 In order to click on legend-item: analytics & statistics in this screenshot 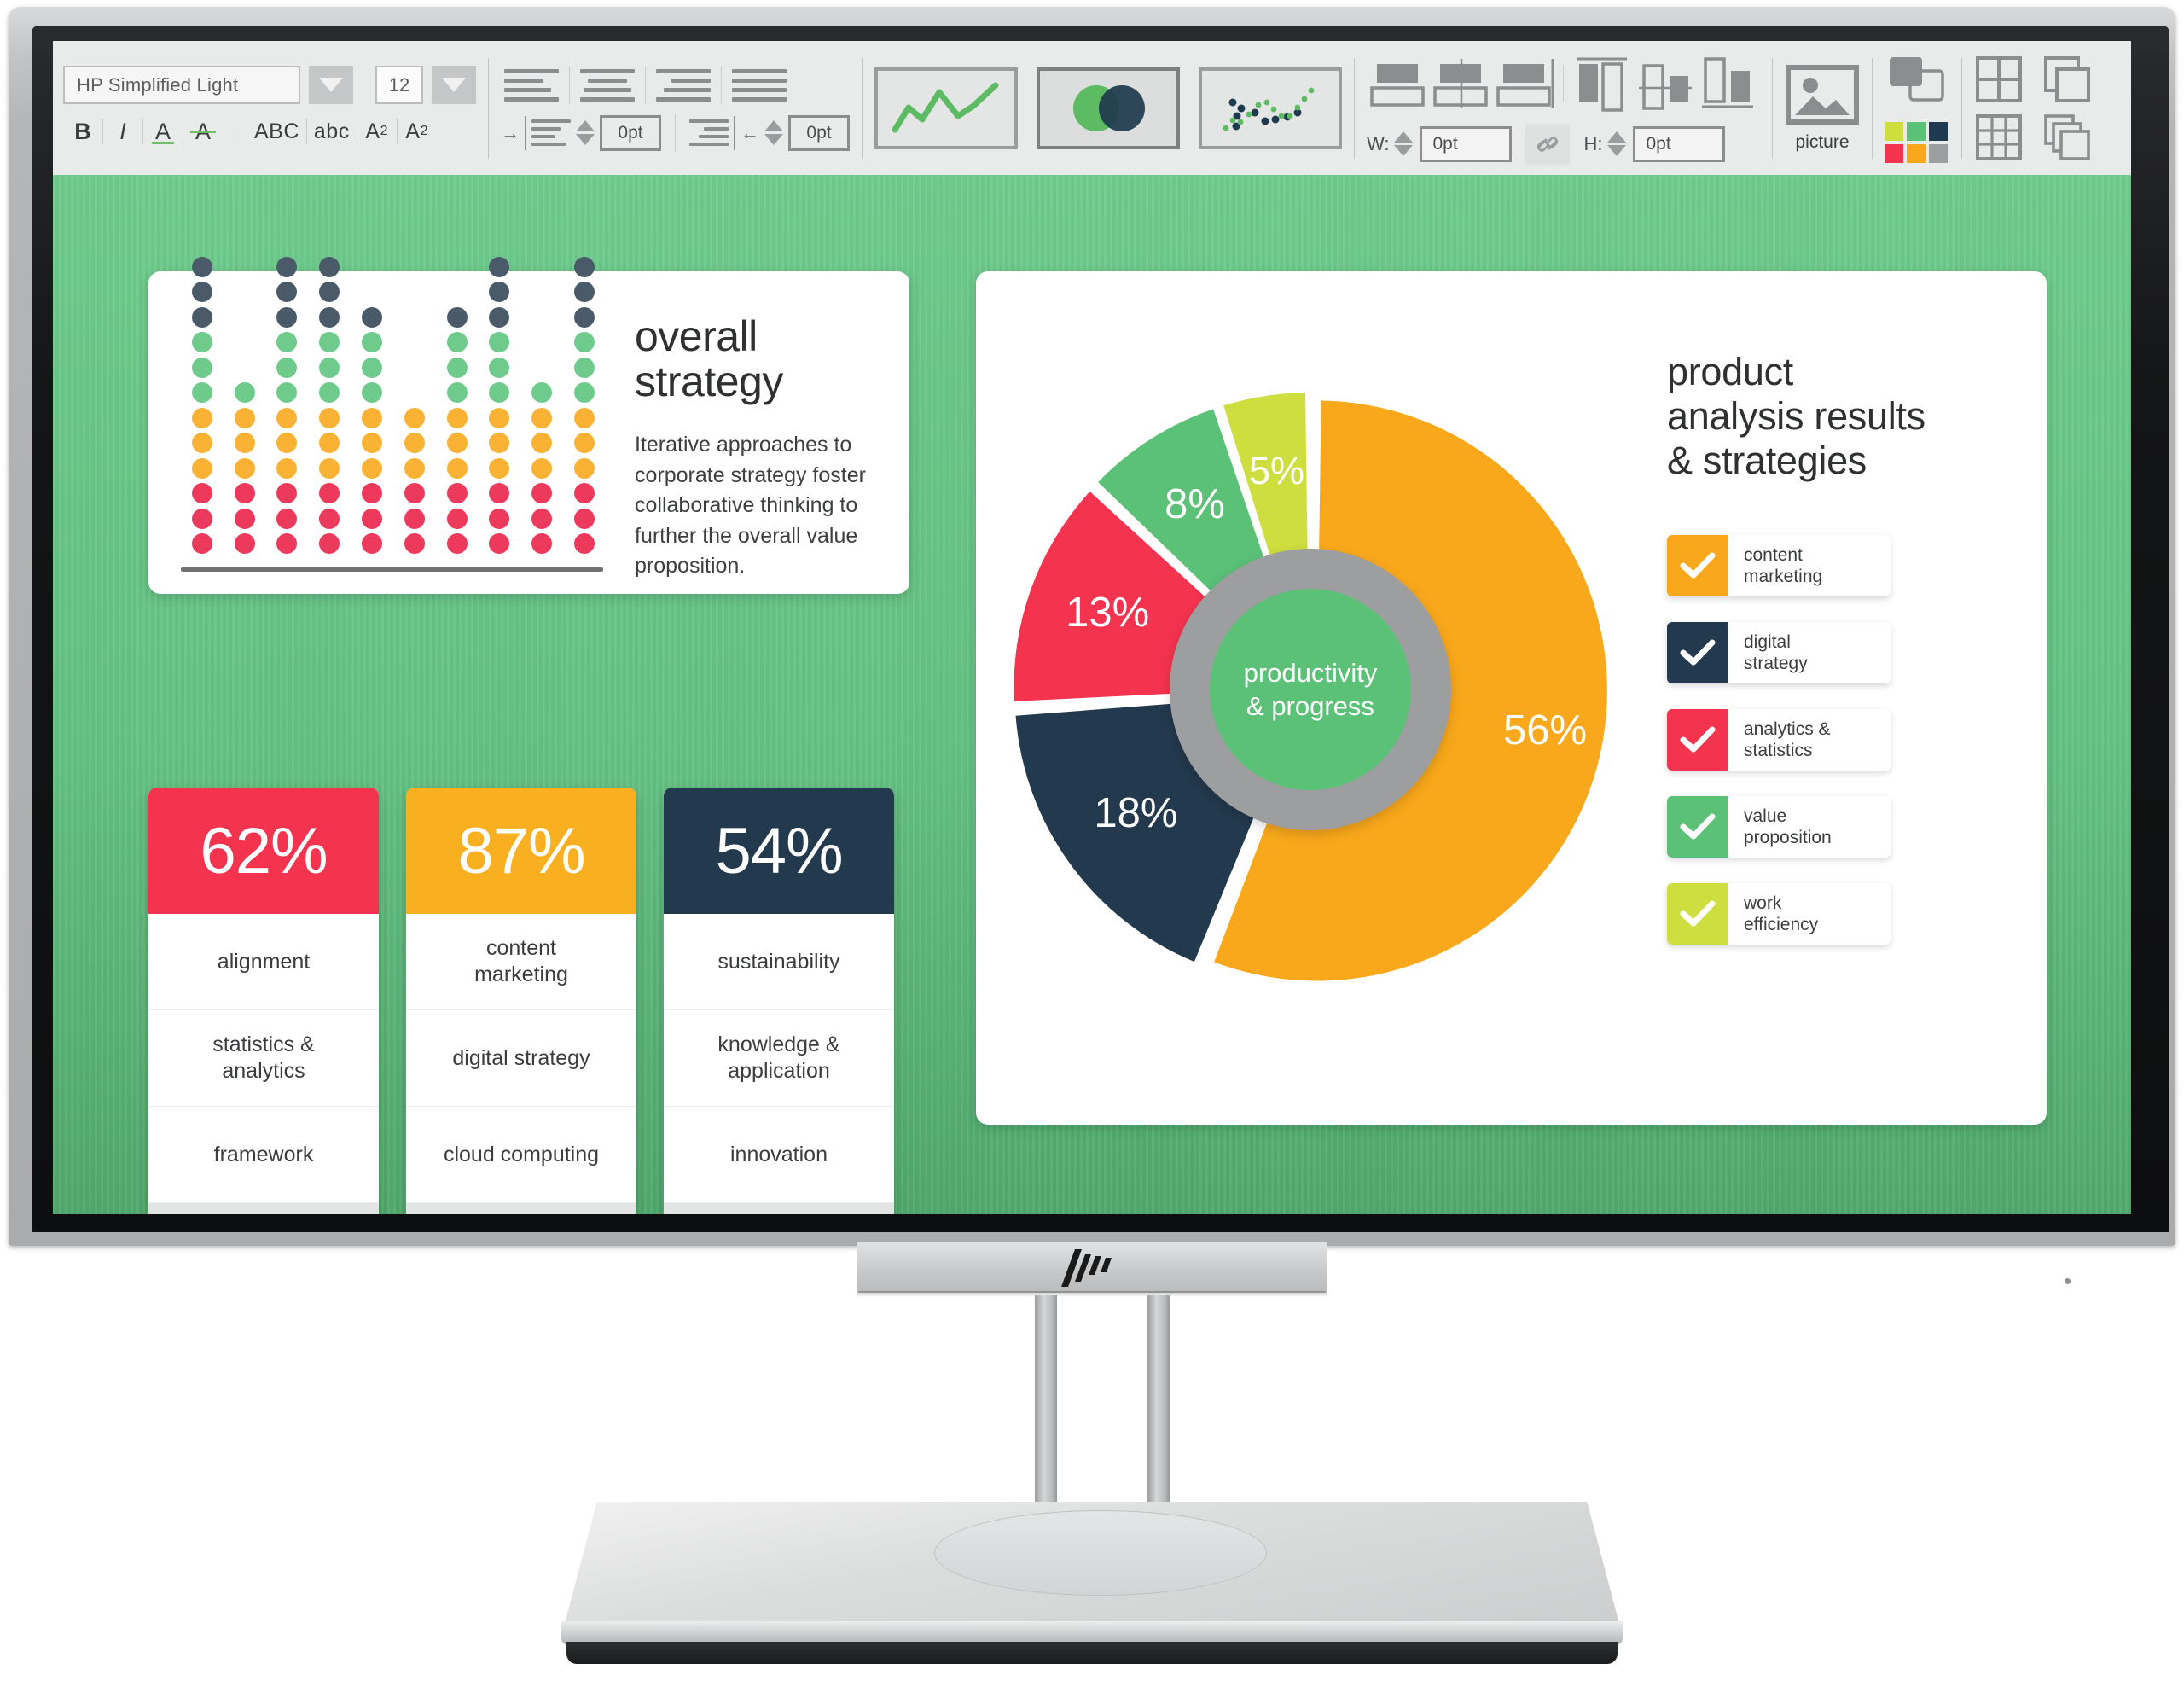, I will do `click(1779, 740)`.